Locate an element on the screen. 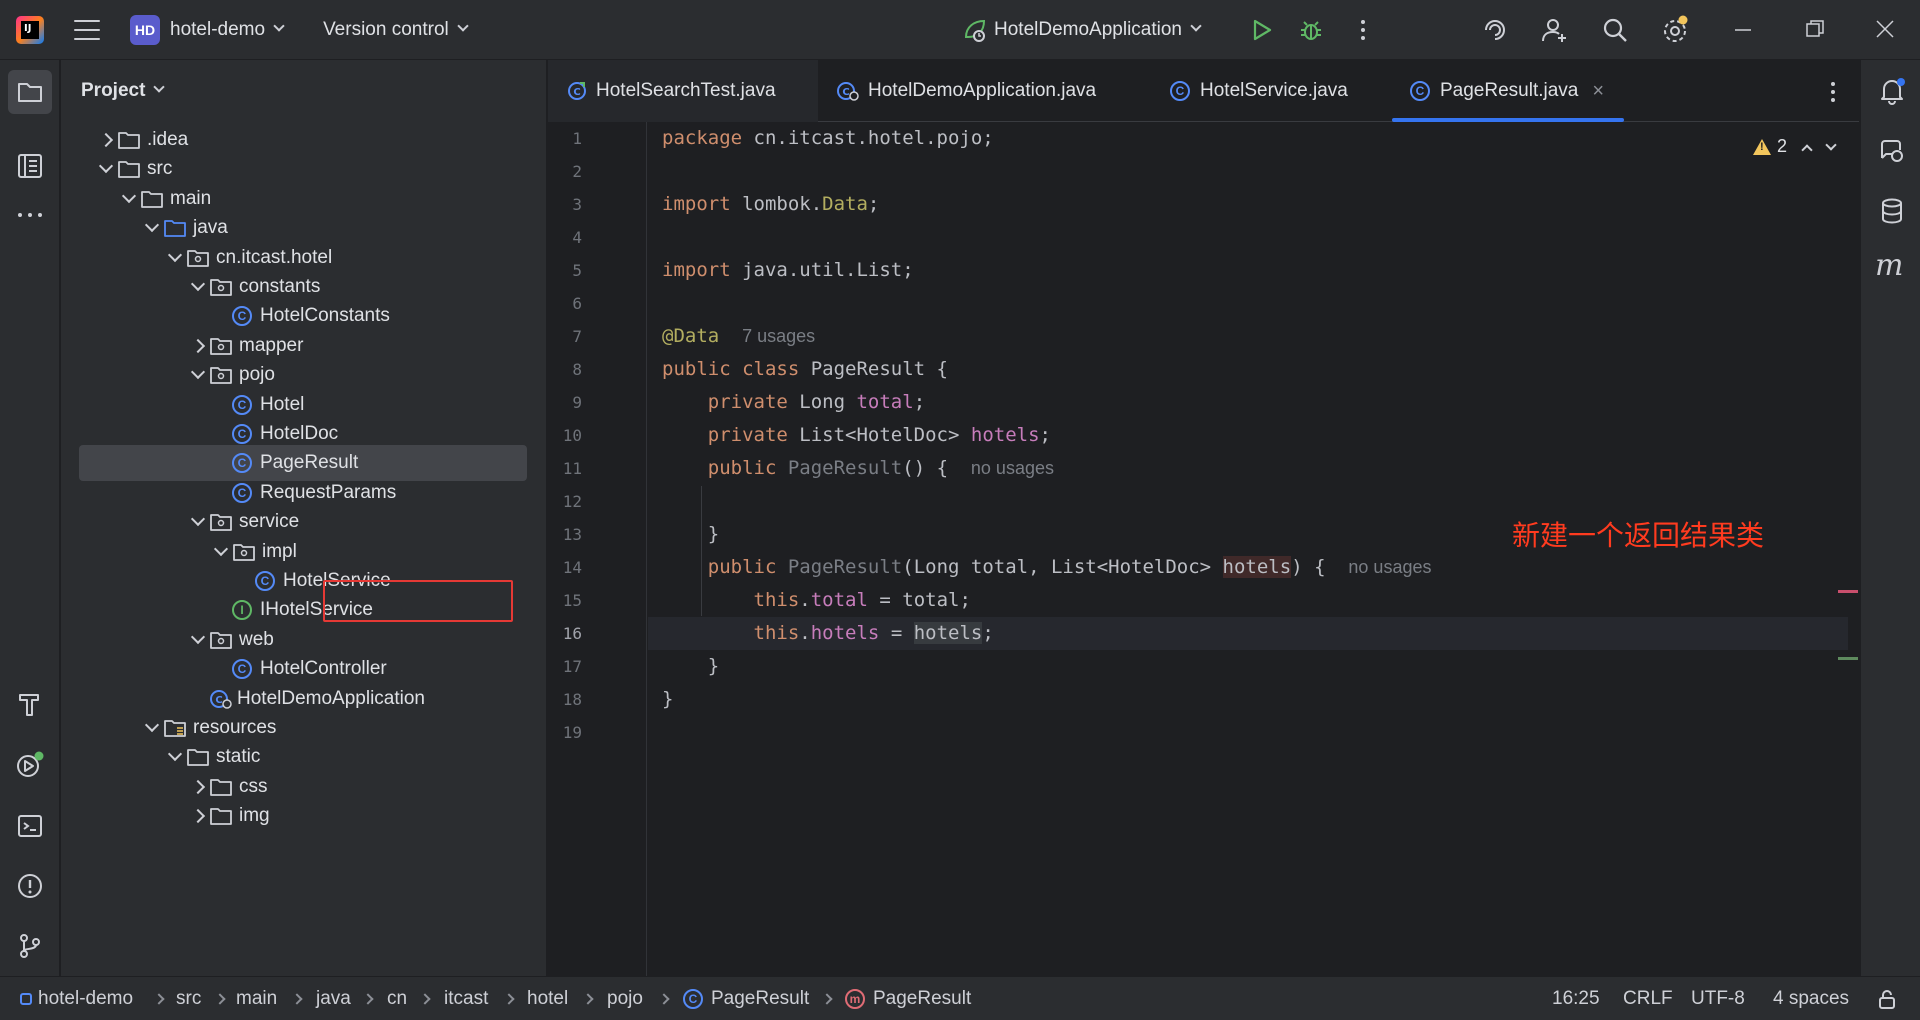 Image resolution: width=1920 pixels, height=1020 pixels. breadcrumb-itcast: itcast is located at coordinates (466, 998).